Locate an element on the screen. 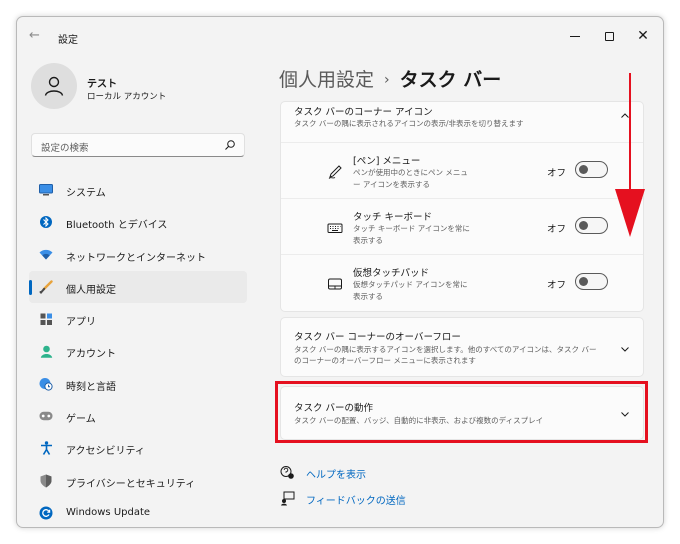  pen-menu-toggle is located at coordinates (591, 169).